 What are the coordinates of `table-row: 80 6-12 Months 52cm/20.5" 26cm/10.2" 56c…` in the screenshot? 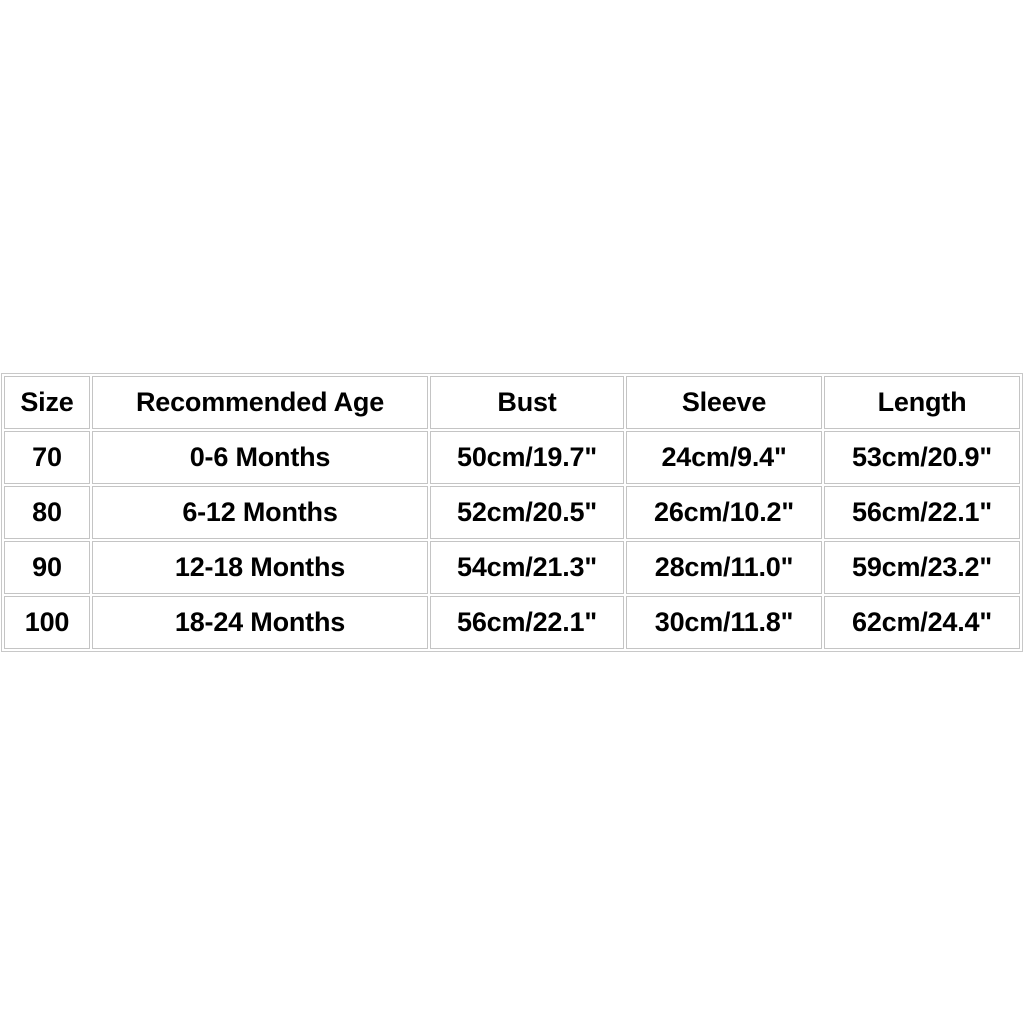 It's located at (512, 512).